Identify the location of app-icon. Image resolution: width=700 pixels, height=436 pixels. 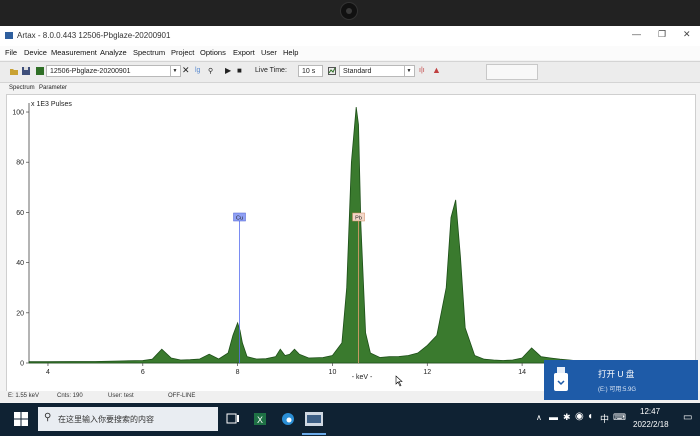
(9, 35).